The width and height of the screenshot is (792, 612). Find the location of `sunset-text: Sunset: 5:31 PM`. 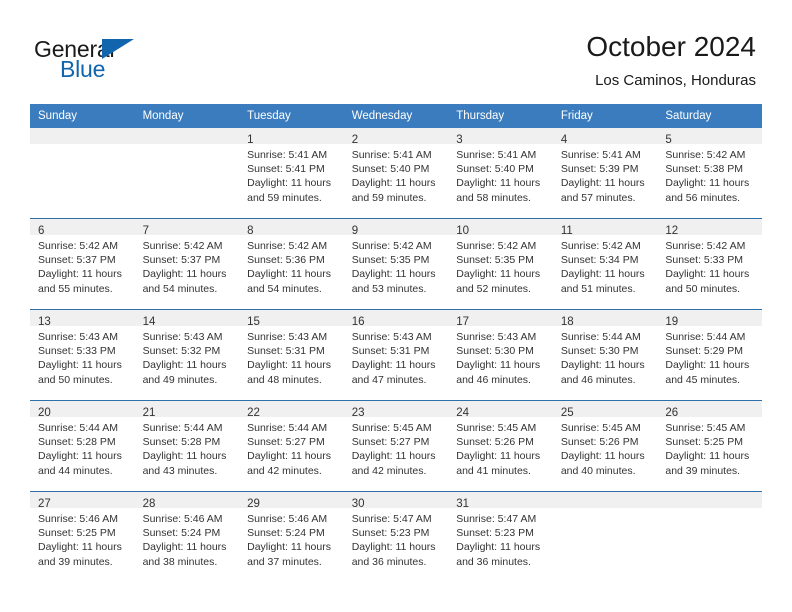

sunset-text: Sunset: 5:31 PM is located at coordinates (390, 351).